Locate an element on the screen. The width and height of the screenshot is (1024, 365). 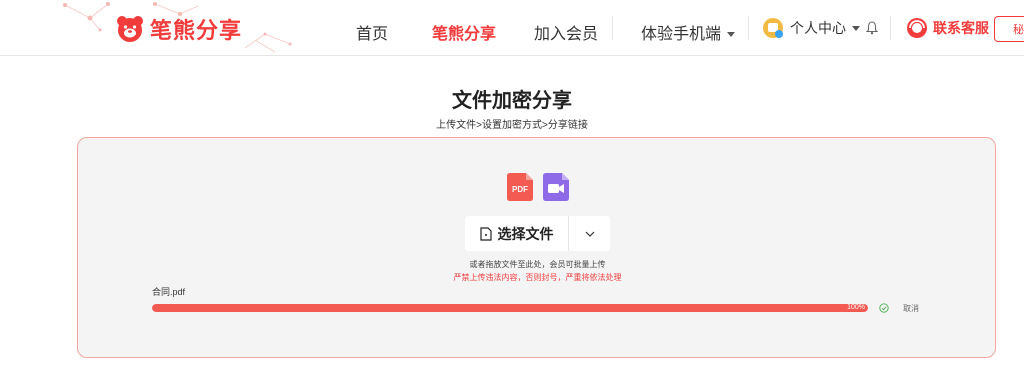
nav-mobile-dropdown: 体验手机端 is located at coordinates (688, 32).